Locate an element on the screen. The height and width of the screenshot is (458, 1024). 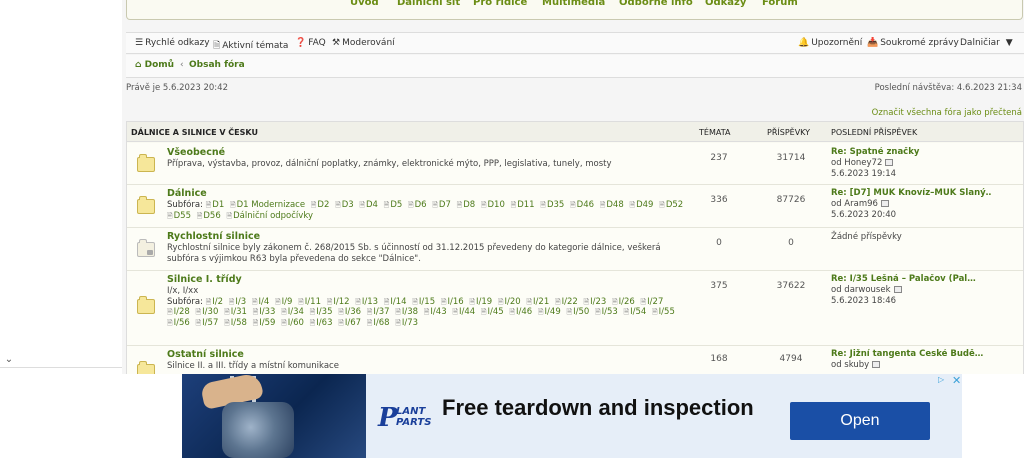
subforum-link: I/12 is located at coordinates (338, 302).